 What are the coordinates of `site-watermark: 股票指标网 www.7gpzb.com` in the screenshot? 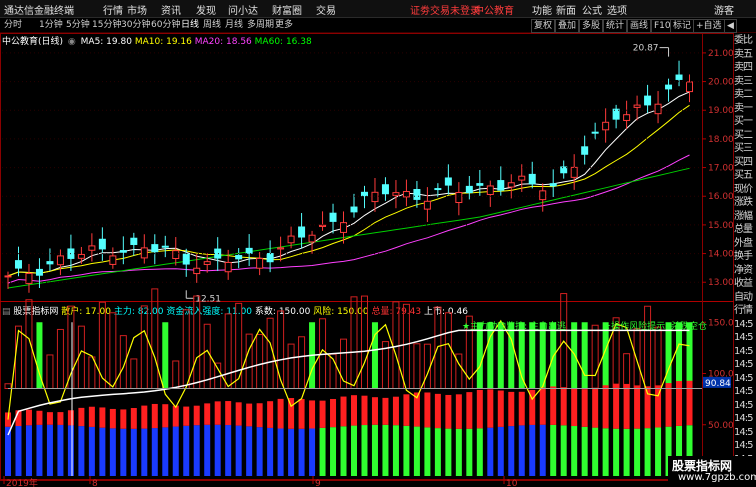 It's located at (712, 471).